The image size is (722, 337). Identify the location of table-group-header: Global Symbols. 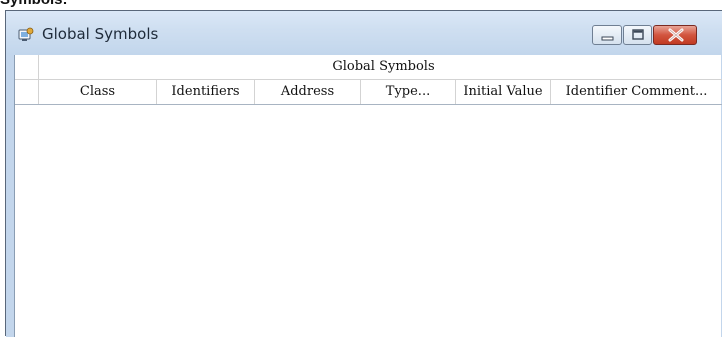
(368, 67).